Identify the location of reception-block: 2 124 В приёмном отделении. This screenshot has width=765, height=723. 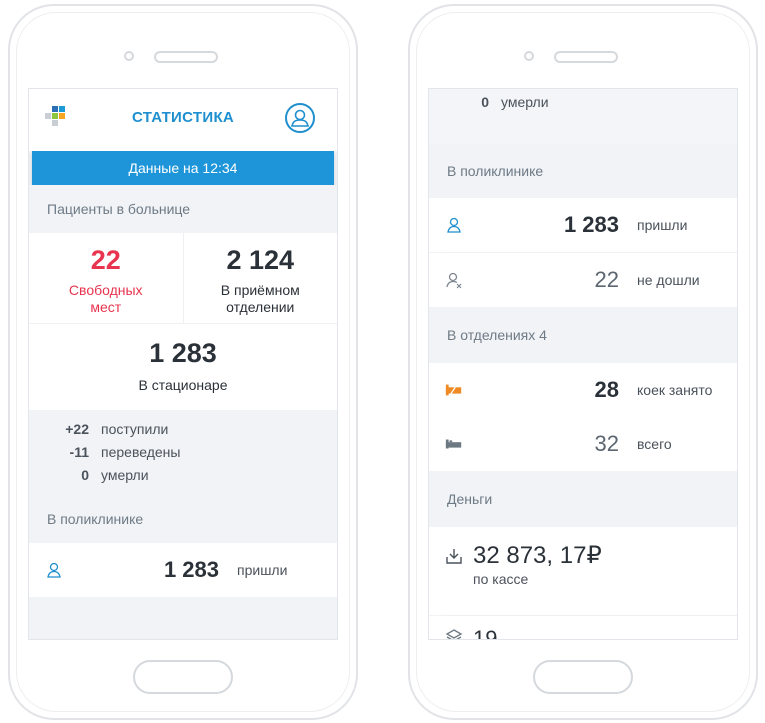
(261, 278).